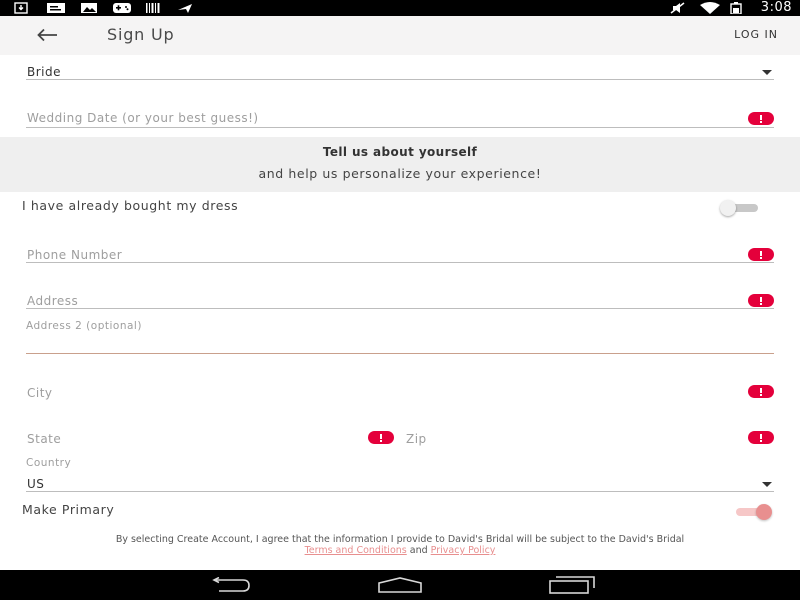  What do you see at coordinates (418, 550) in the screenshot?
I see `terms-and: and` at bounding box center [418, 550].